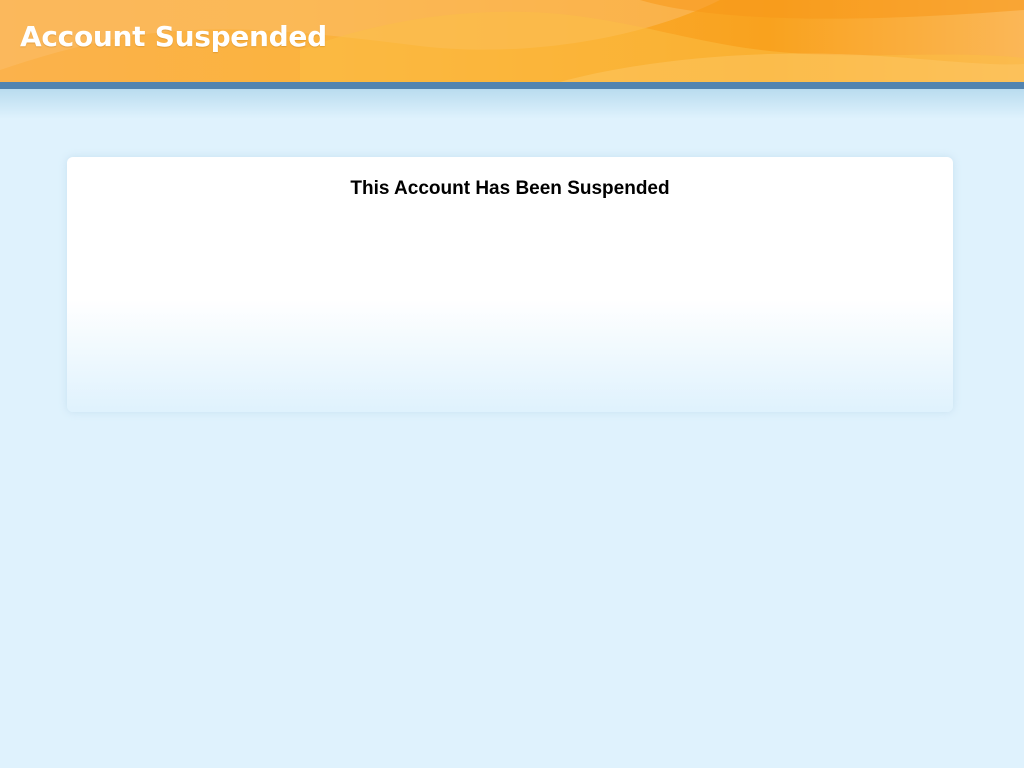 The image size is (1024, 768). Describe the element at coordinates (173, 36) in the screenshot. I see `header-title: Account Suspended` at that location.